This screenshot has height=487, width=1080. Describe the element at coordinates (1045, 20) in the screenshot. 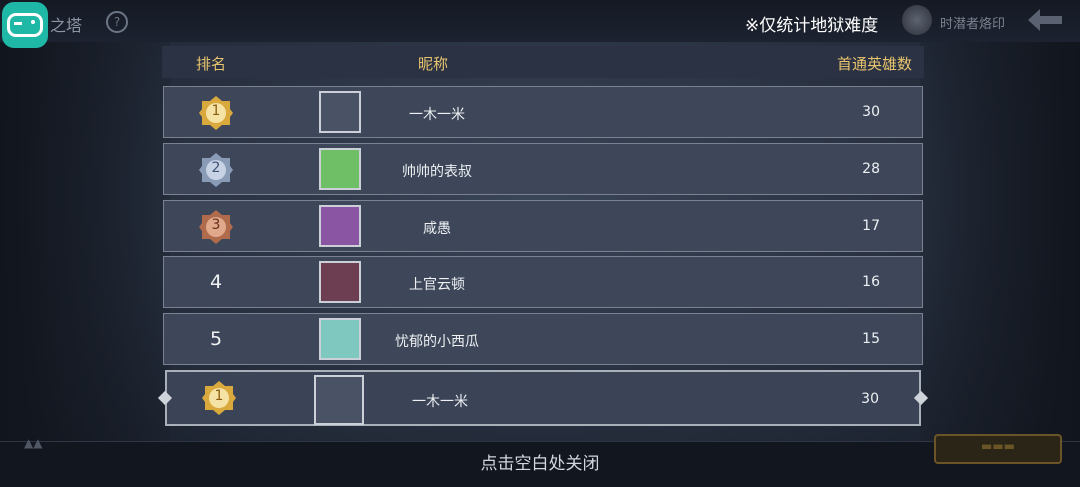

I see `back-arrow-icon` at that location.